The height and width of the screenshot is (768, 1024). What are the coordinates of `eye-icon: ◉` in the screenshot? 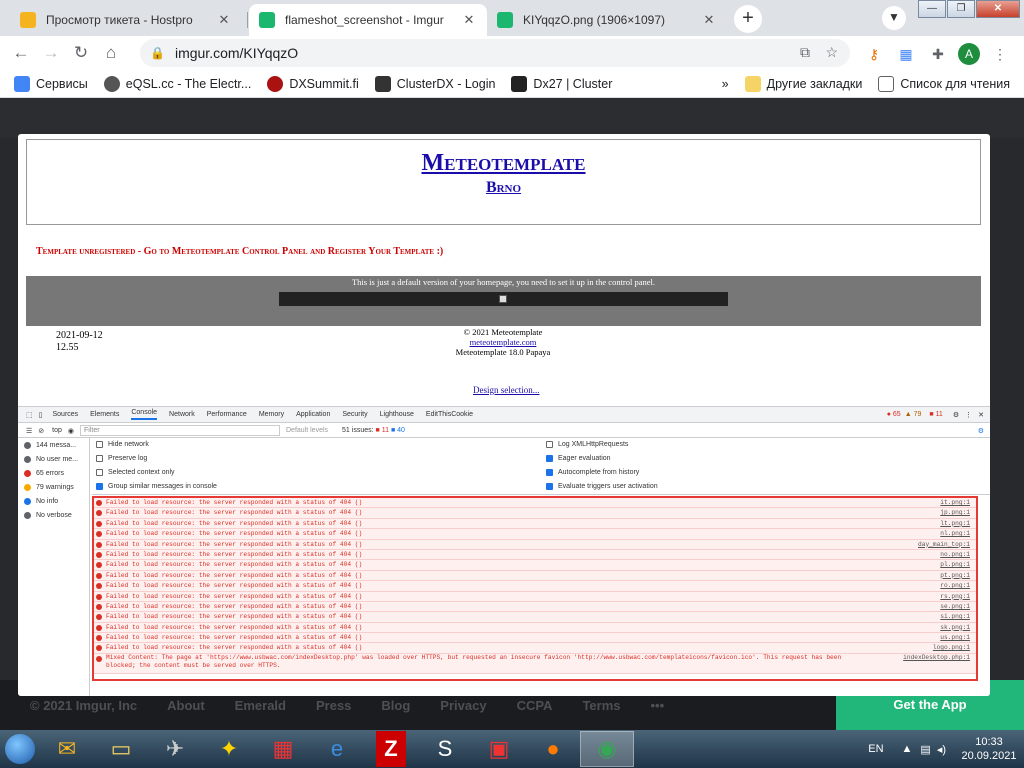 It's located at (71, 431).